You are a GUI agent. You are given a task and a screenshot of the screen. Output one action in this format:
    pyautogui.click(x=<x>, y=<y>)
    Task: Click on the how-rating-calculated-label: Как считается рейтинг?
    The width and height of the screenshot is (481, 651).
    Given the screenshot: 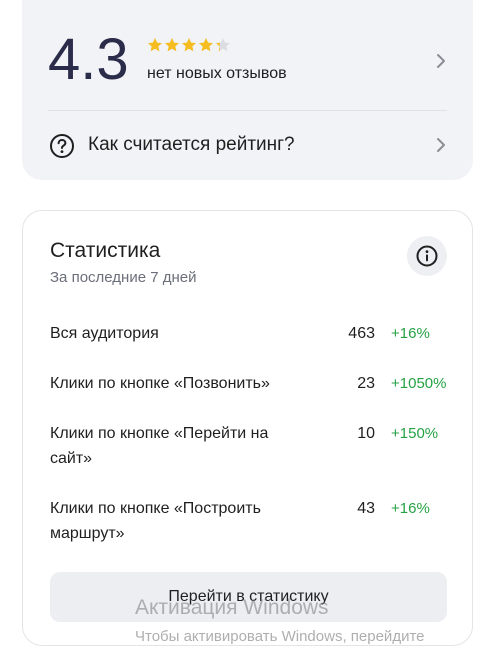 What is the action you would take?
    pyautogui.click(x=191, y=144)
    